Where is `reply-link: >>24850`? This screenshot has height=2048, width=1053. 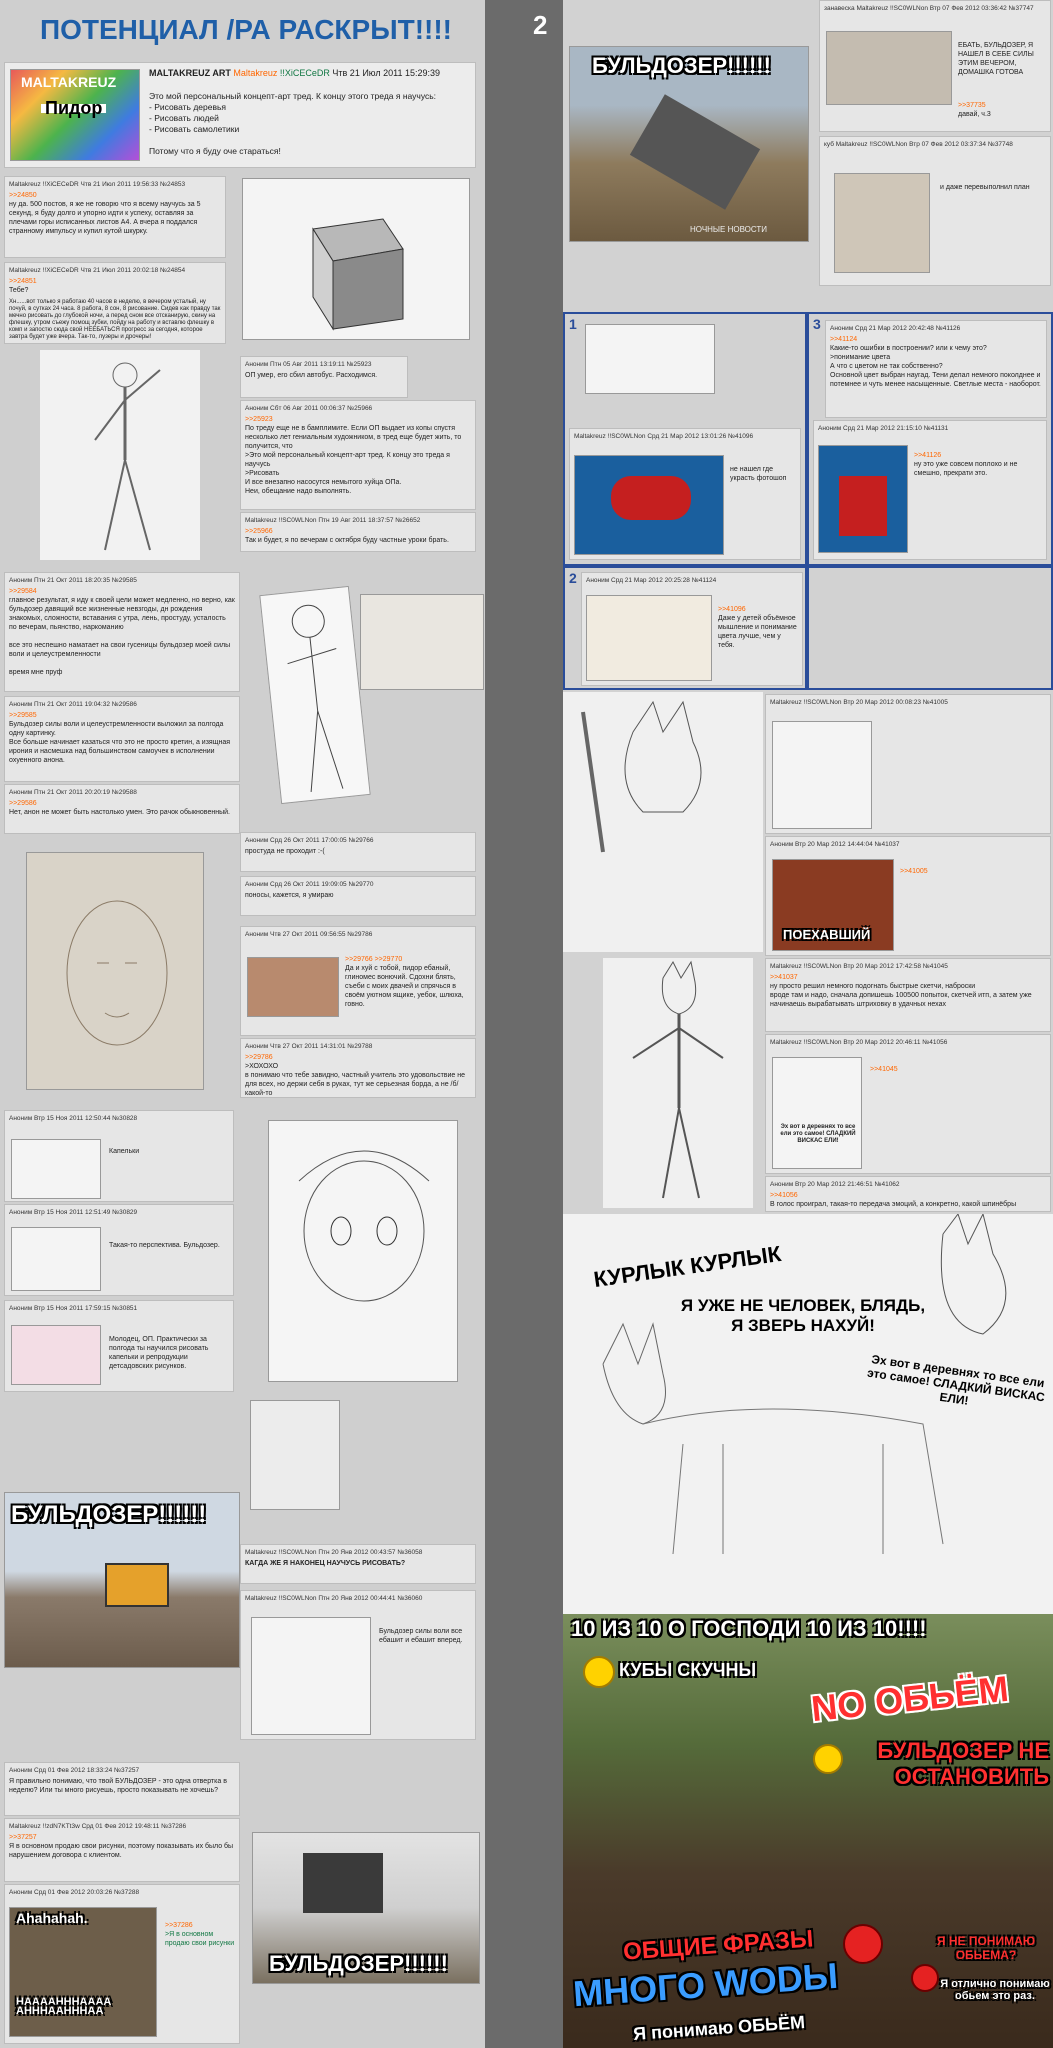 reply-link: >>24850 is located at coordinates (115, 195).